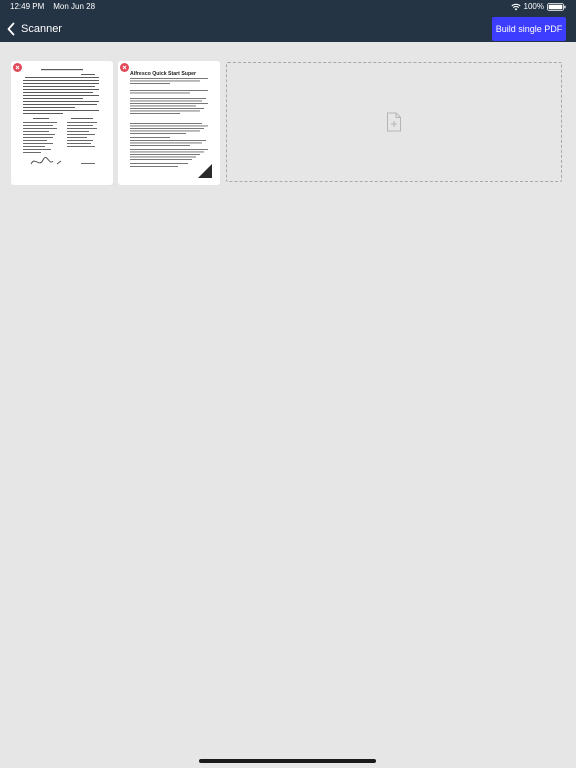  What do you see at coordinates (287, 761) in the screenshot?
I see `home-indicator` at bounding box center [287, 761].